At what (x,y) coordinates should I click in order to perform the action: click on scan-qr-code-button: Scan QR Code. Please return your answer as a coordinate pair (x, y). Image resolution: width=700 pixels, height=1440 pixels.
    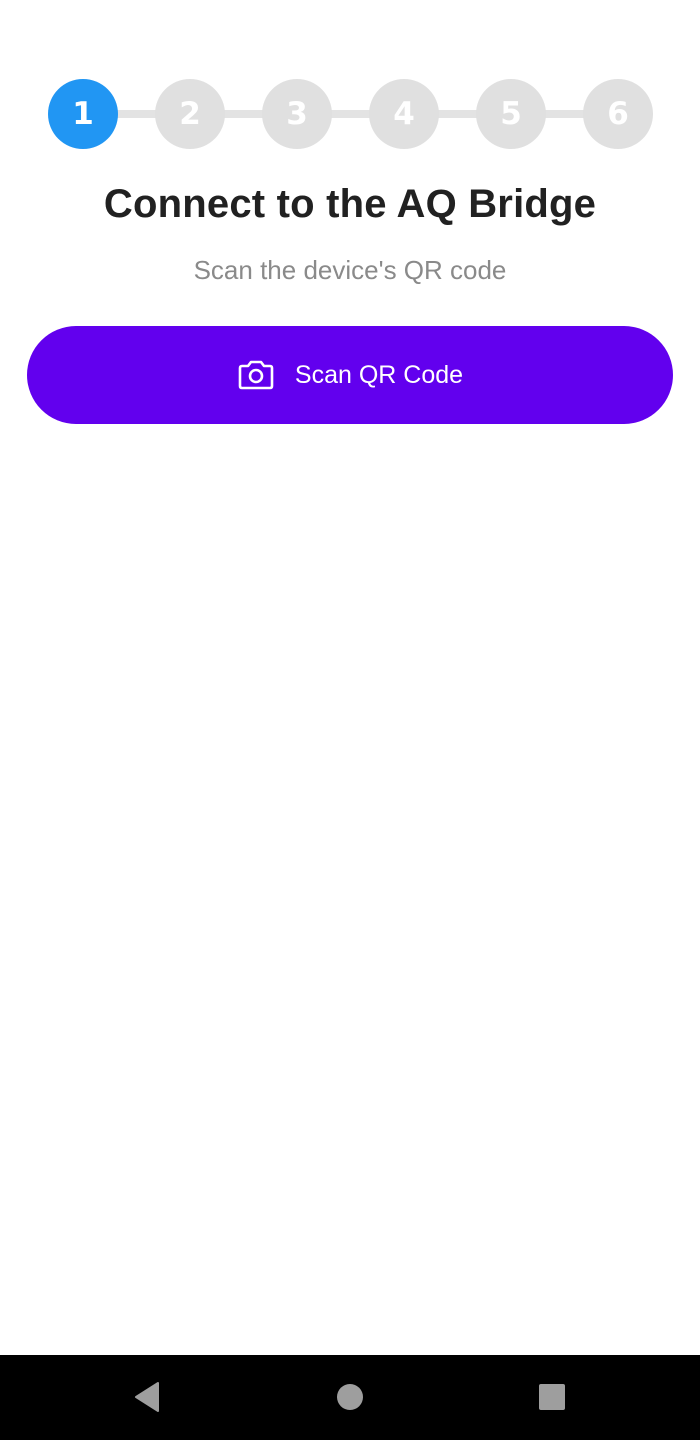
    Looking at the image, I should click on (350, 375).